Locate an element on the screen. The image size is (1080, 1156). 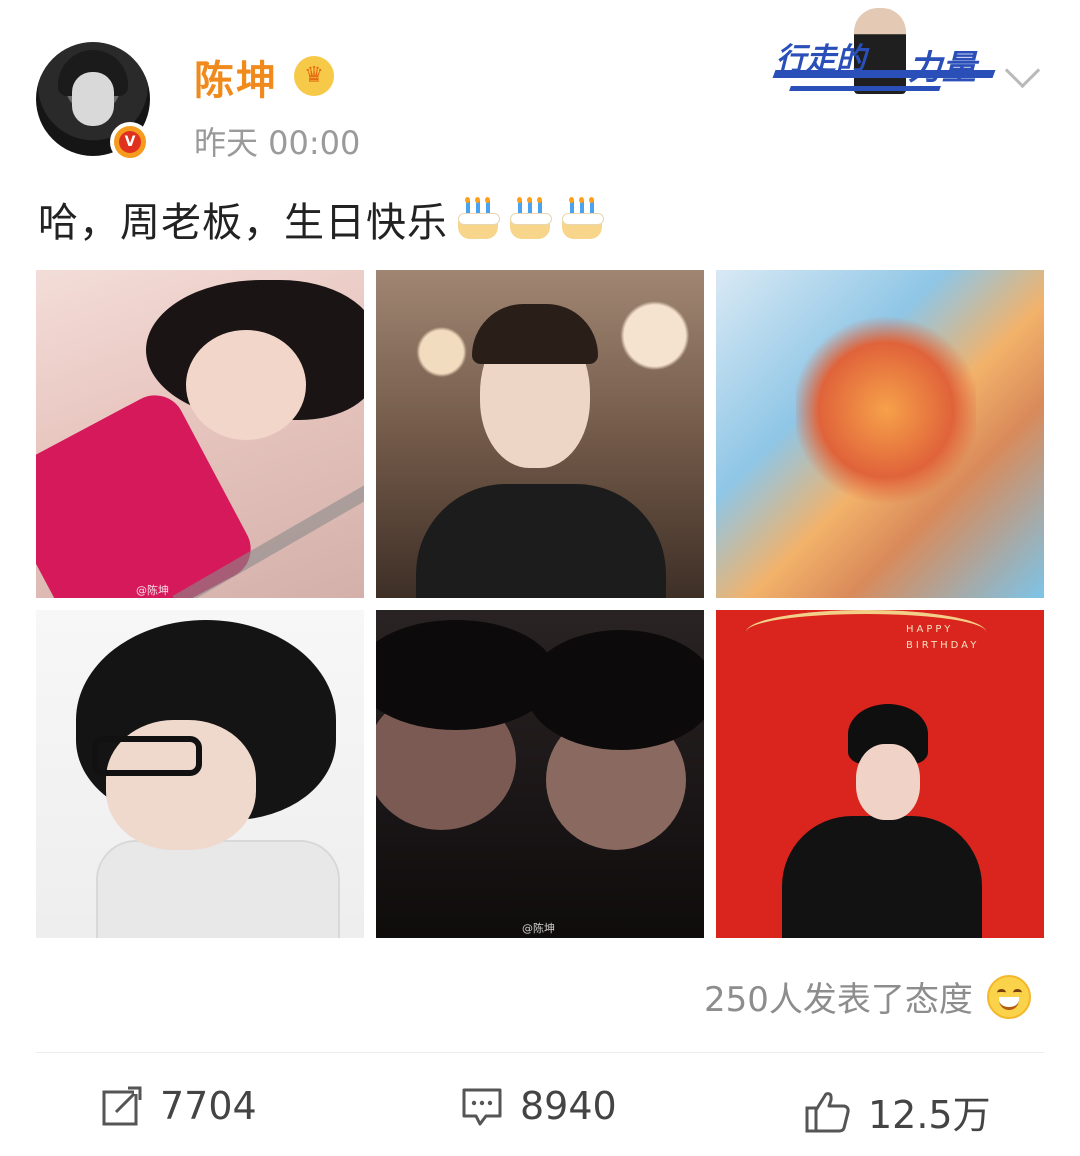
comment-icon is located at coordinates (482, 1107).